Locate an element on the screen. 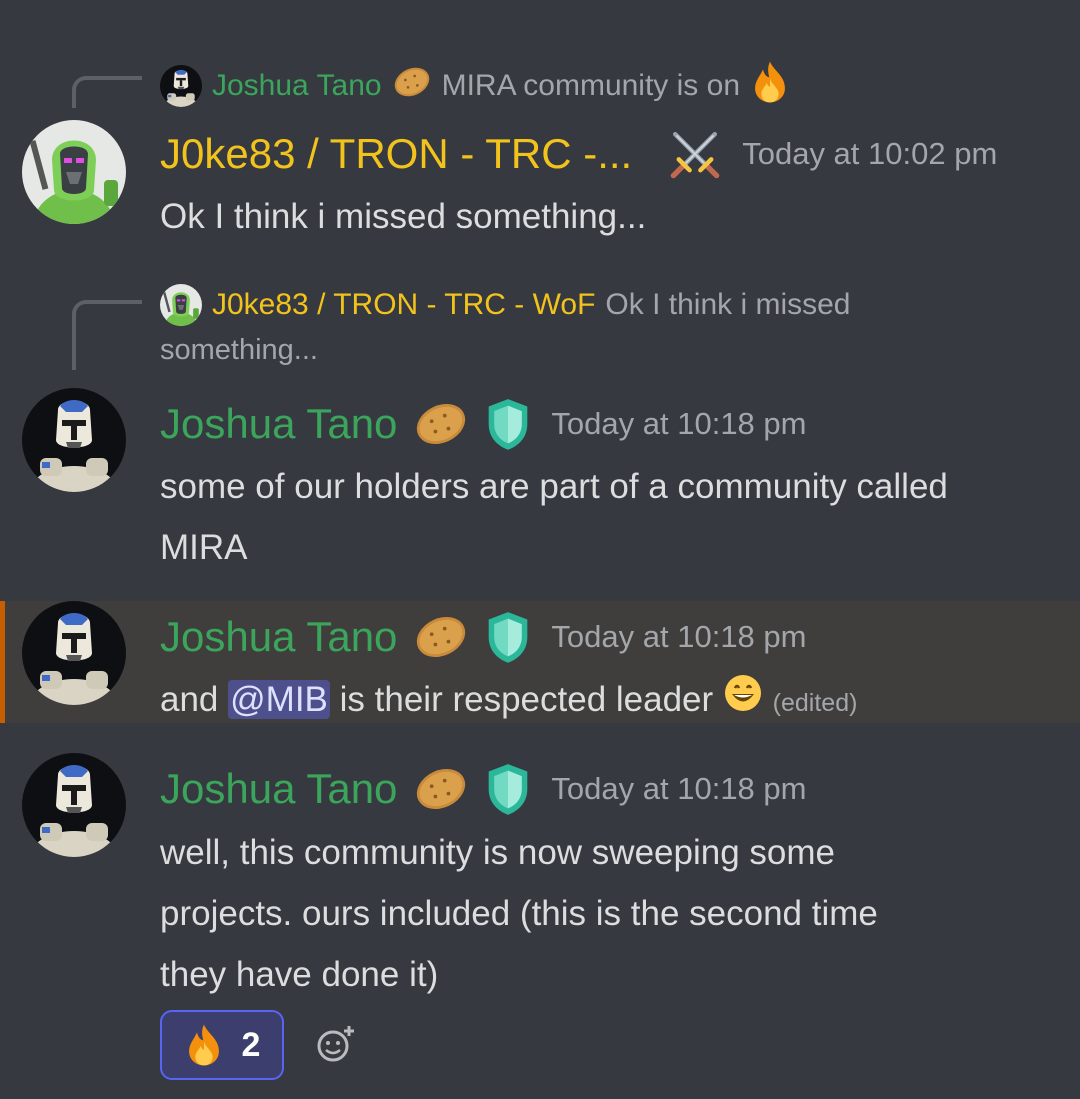 The image size is (1080, 1099). message-text-before: and is located at coordinates (189, 699).